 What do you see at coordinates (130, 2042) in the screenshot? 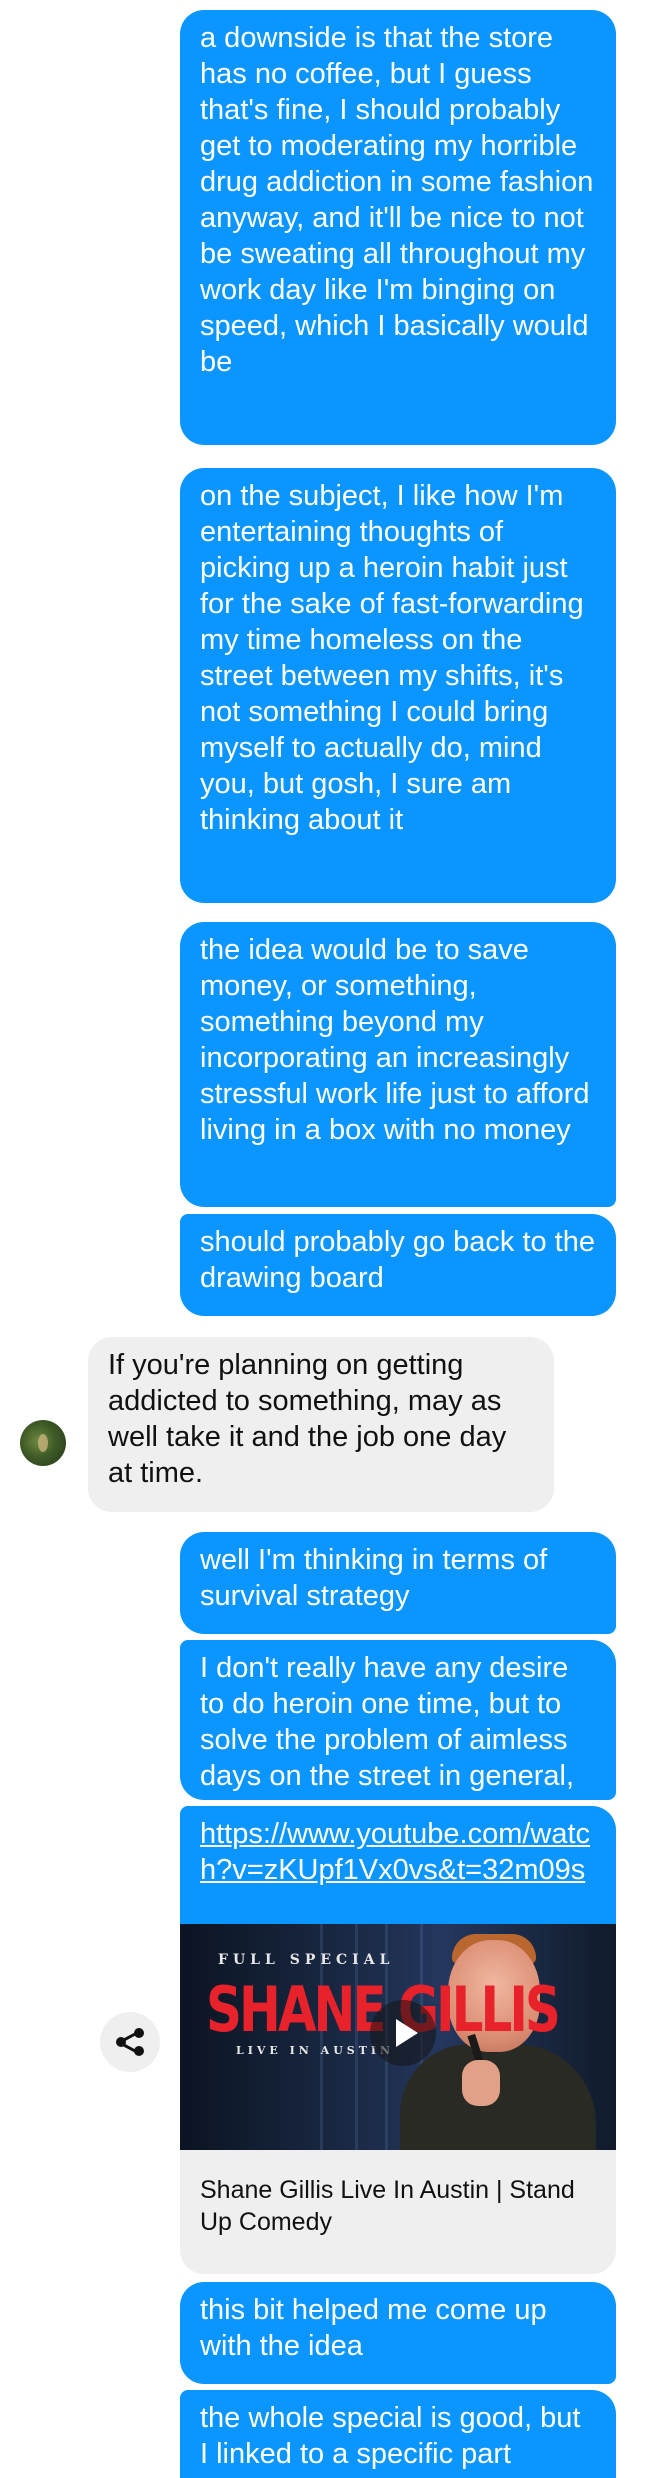
I see `share-icon` at bounding box center [130, 2042].